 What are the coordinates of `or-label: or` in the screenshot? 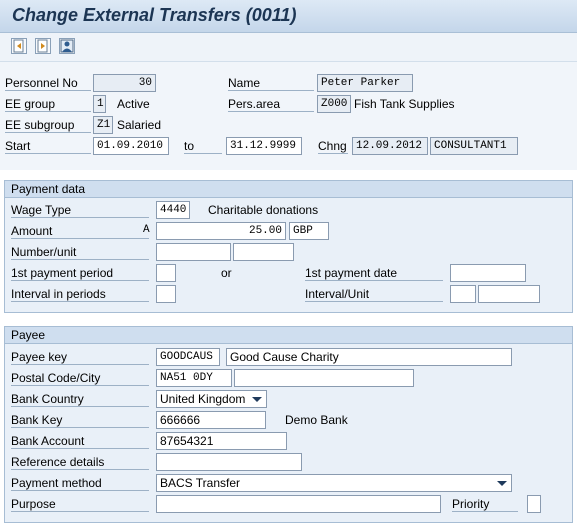 It's located at (226, 273).